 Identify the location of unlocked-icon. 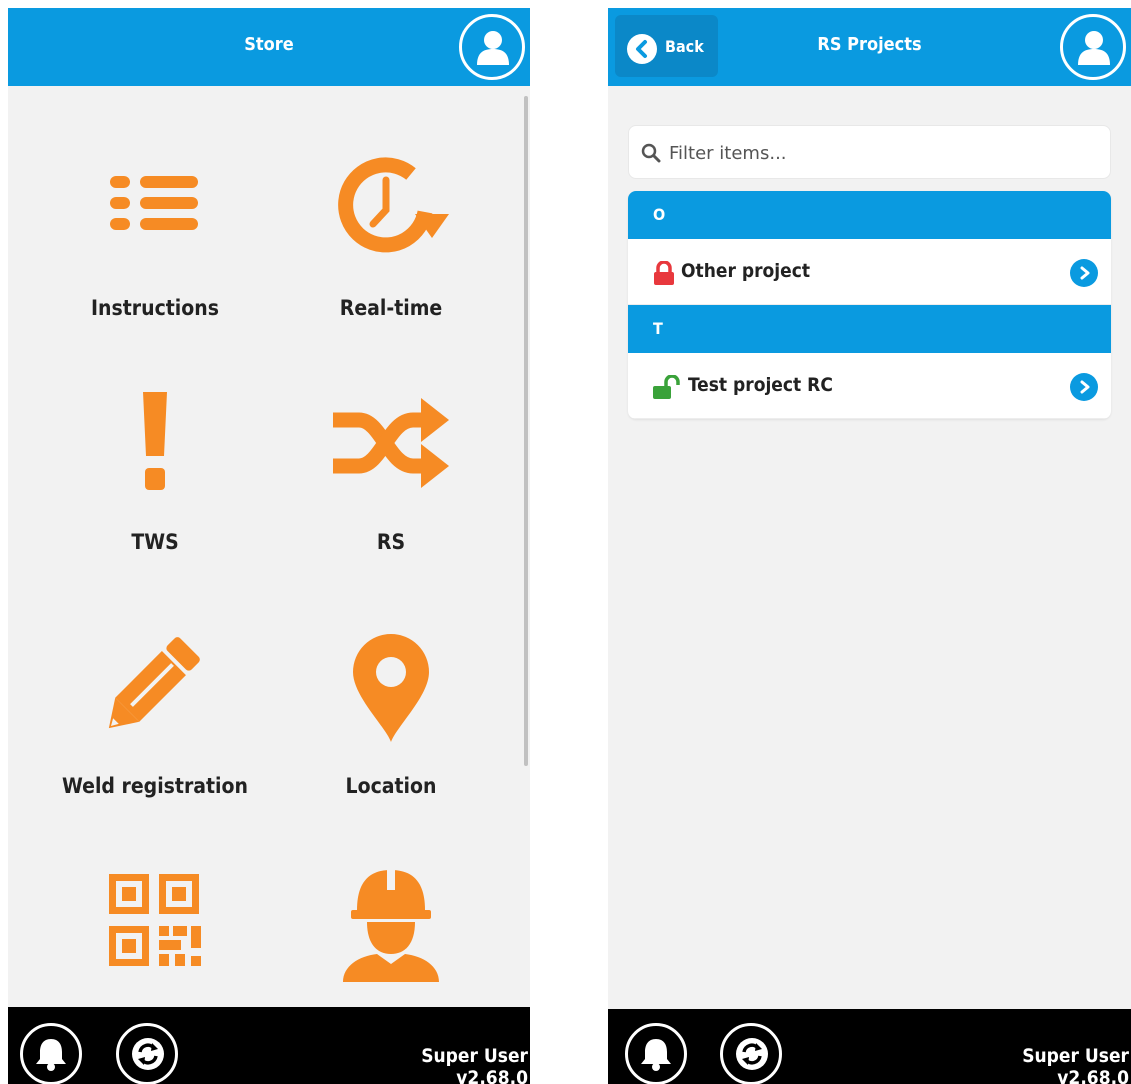
(666, 387).